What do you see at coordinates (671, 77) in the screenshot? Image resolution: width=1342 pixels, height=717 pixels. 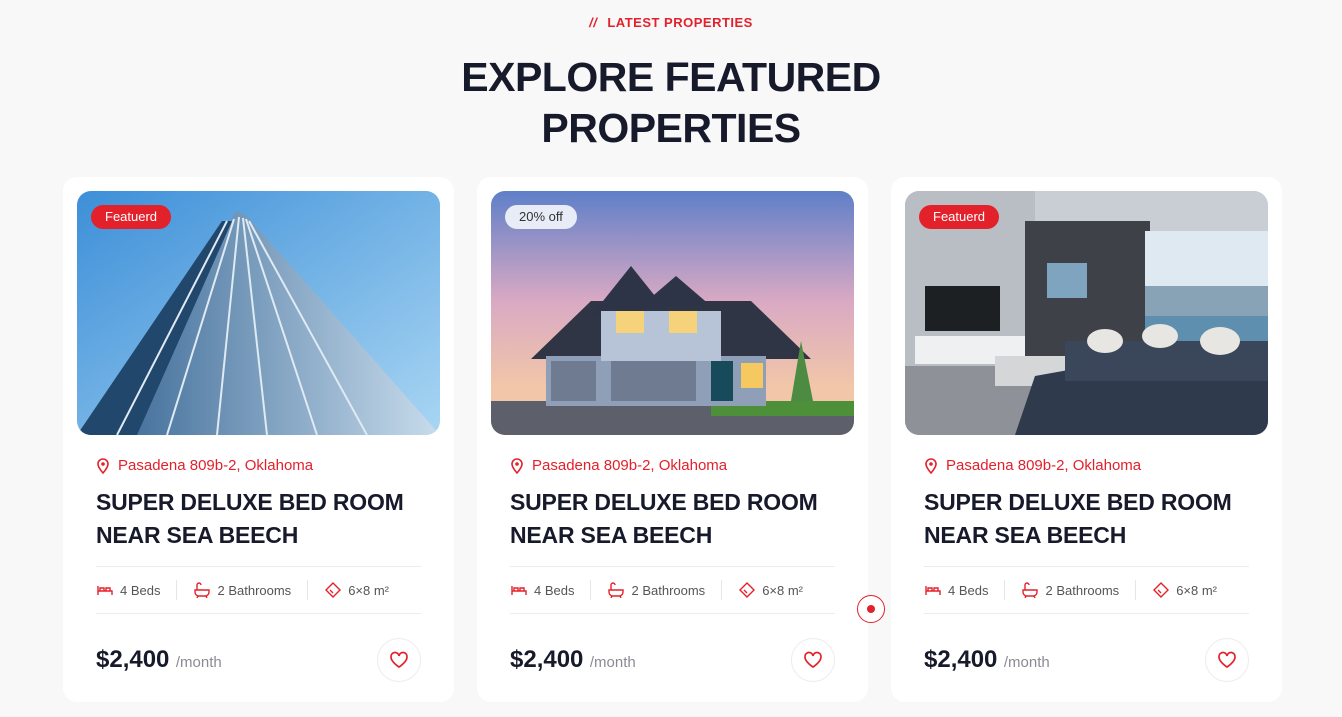 I see `headline-line-1: EXPLORE FEATURED` at bounding box center [671, 77].